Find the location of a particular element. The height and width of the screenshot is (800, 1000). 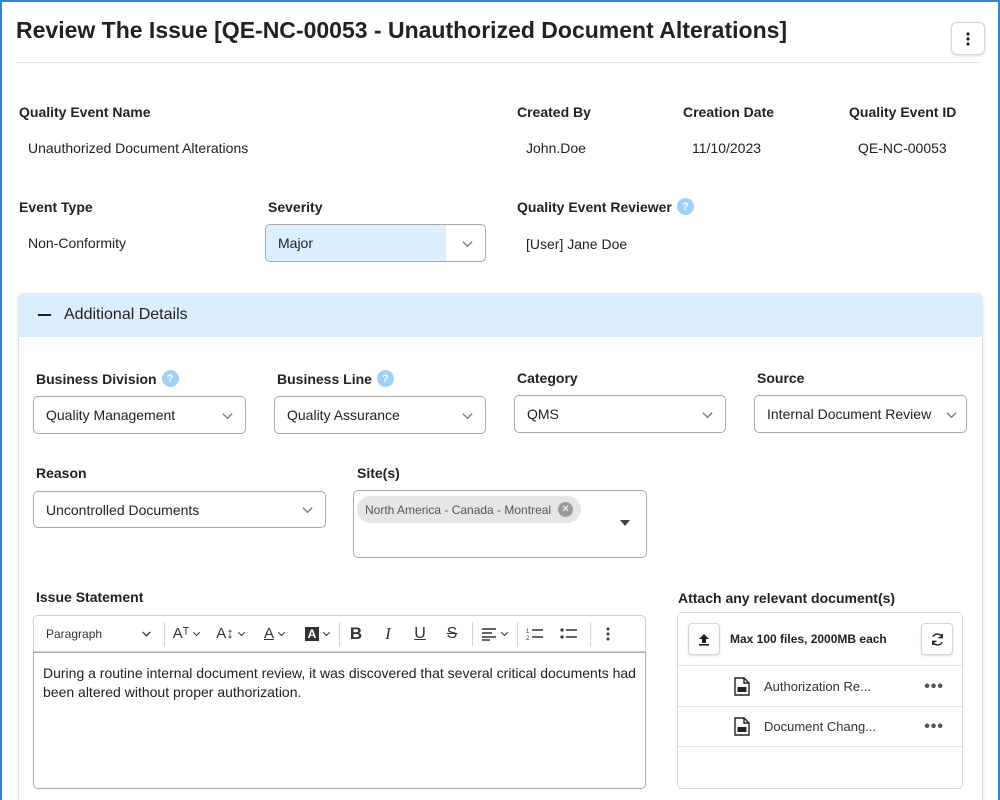

business-division-select: Quality Management is located at coordinates (139, 415).